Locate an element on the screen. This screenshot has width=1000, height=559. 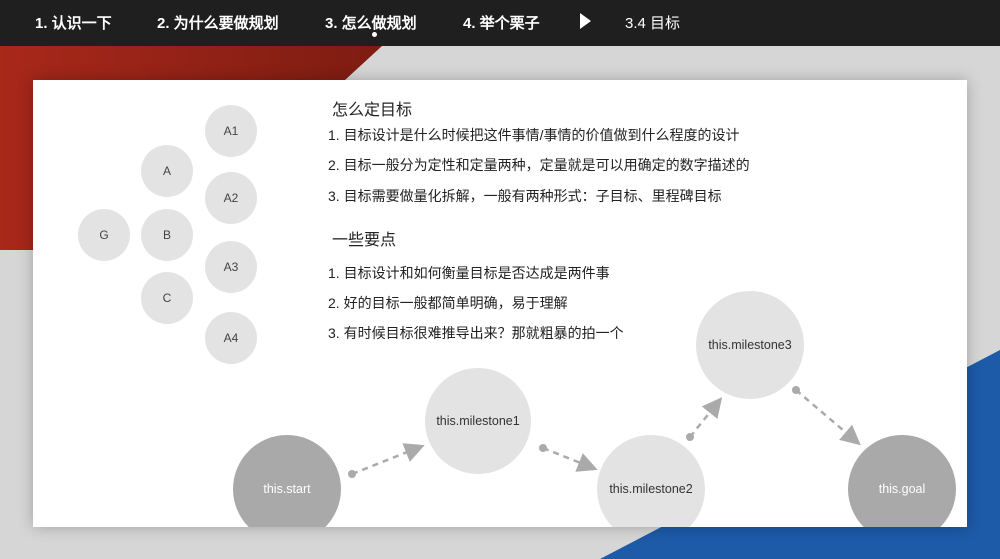
current-section: 3.4 目标 is located at coordinates (653, 23).